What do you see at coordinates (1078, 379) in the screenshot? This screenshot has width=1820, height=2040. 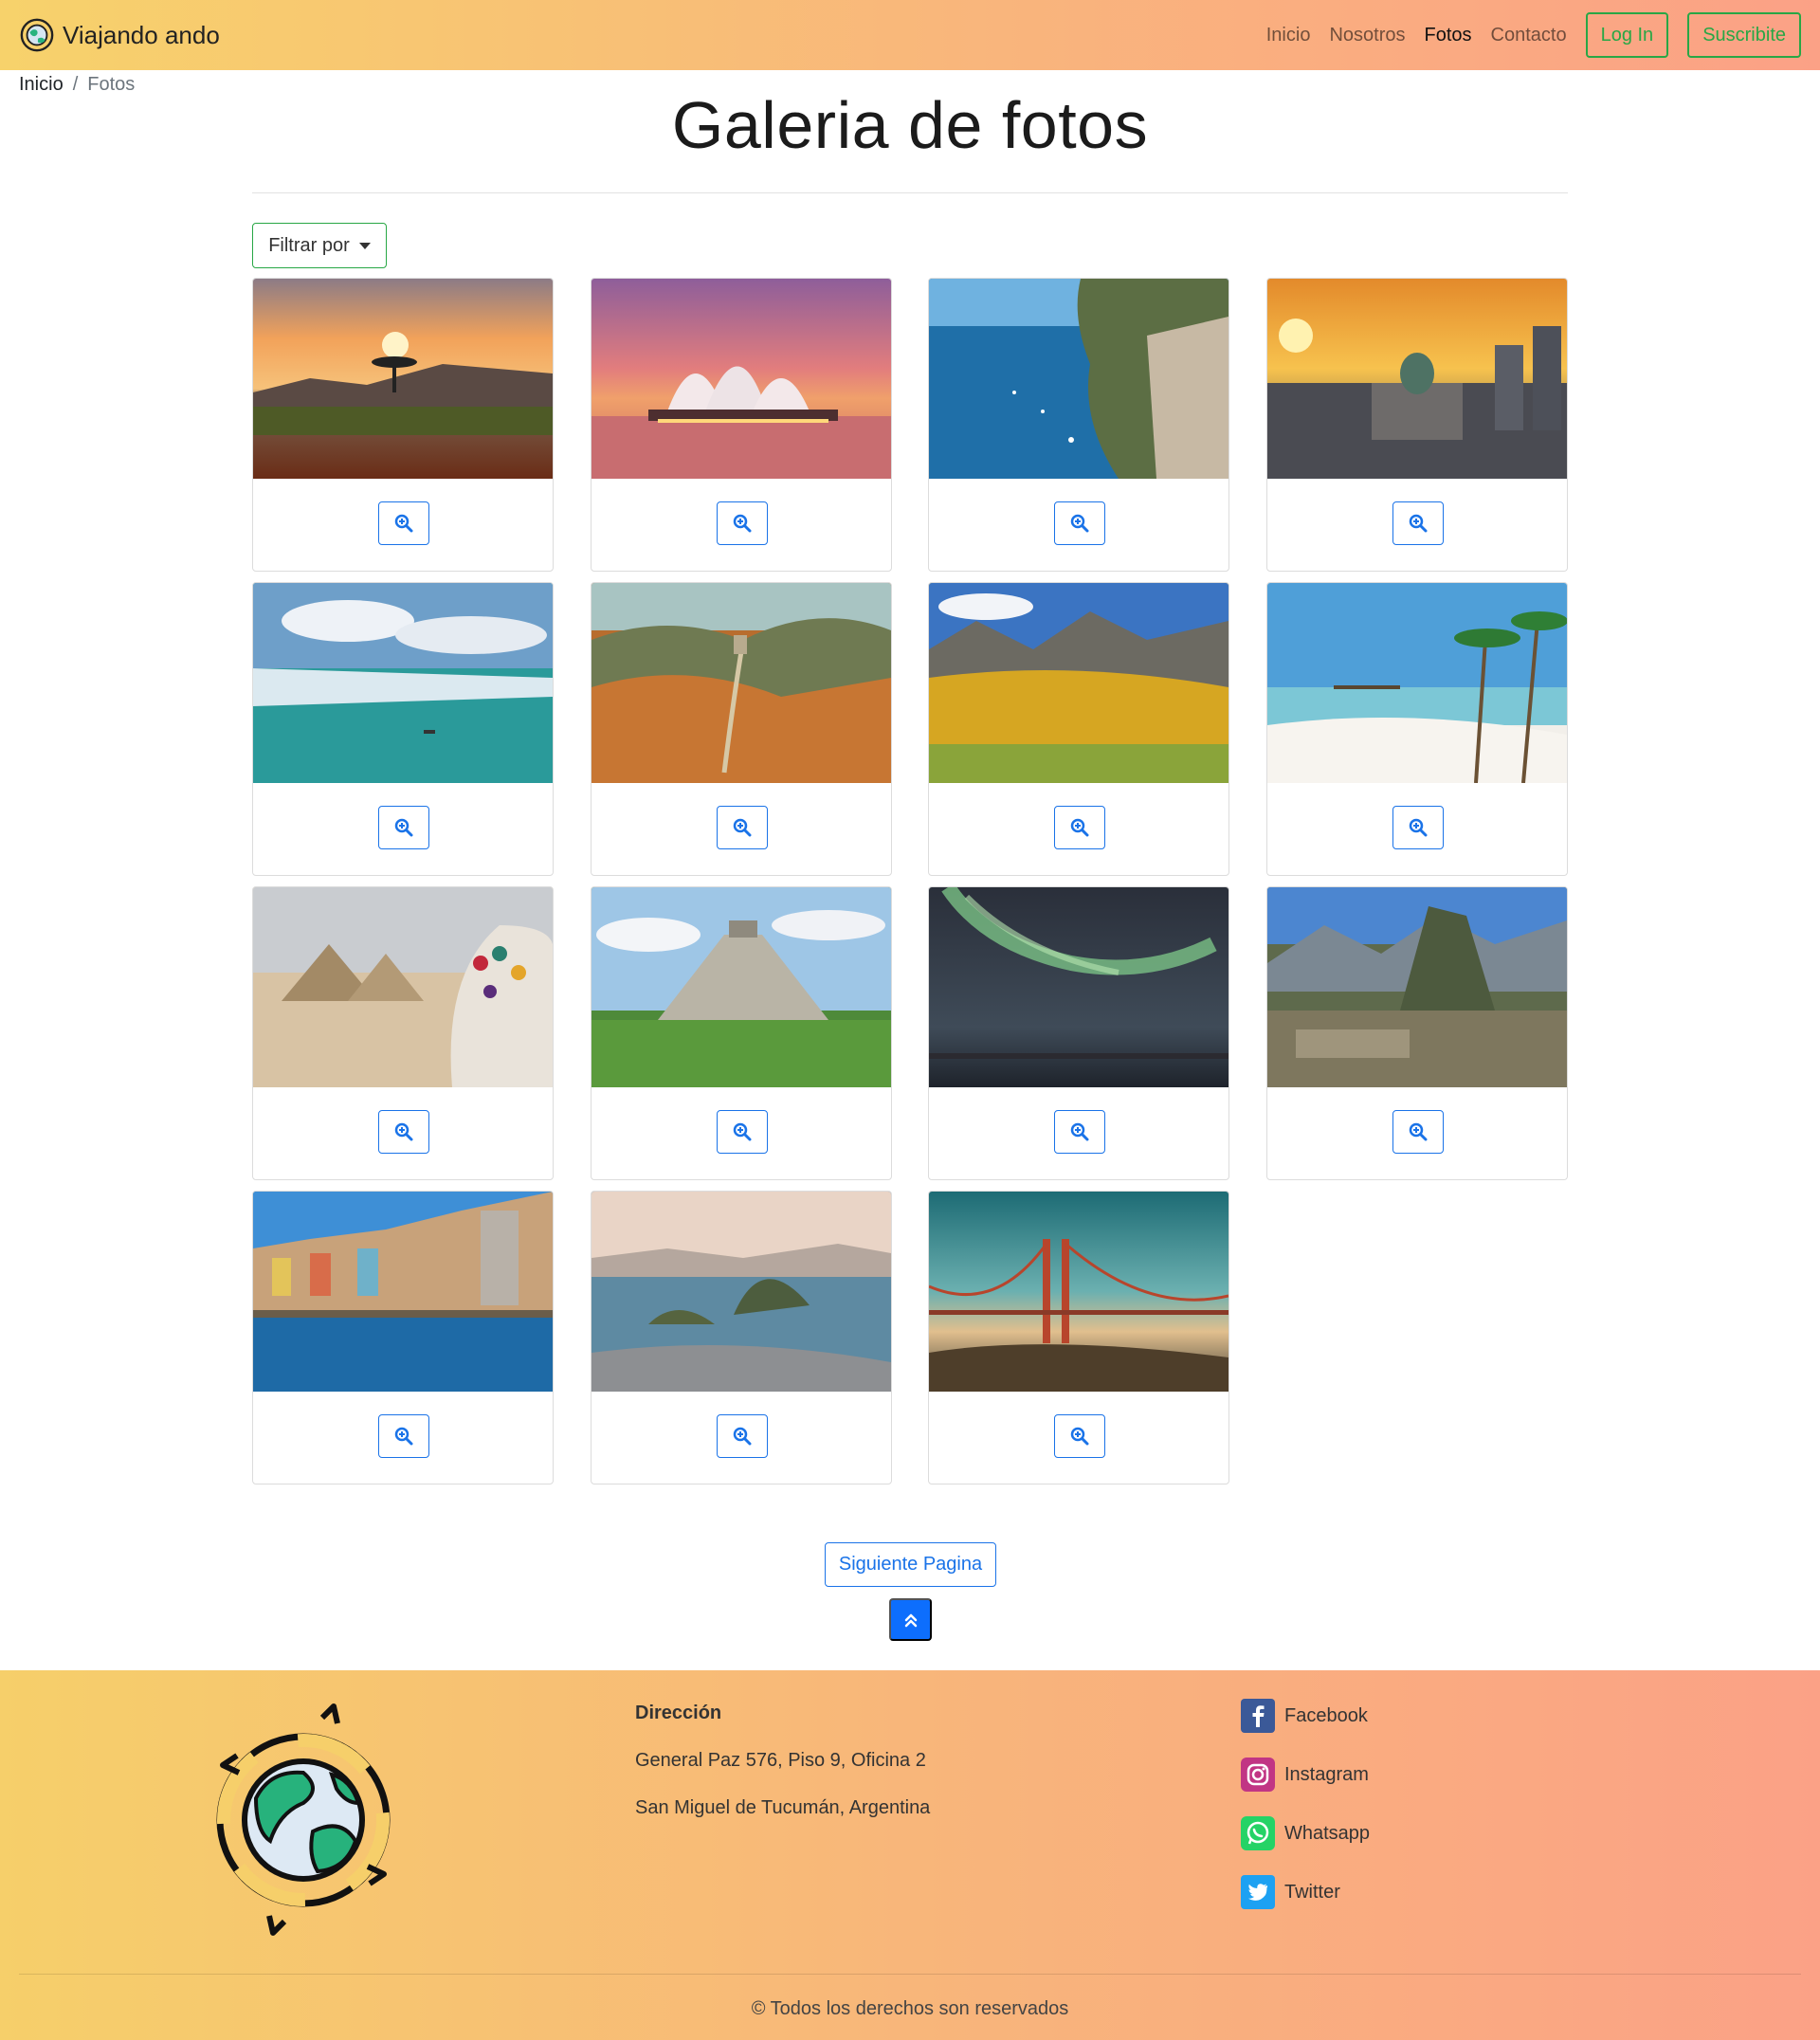 I see `photo-amalfi-coast` at bounding box center [1078, 379].